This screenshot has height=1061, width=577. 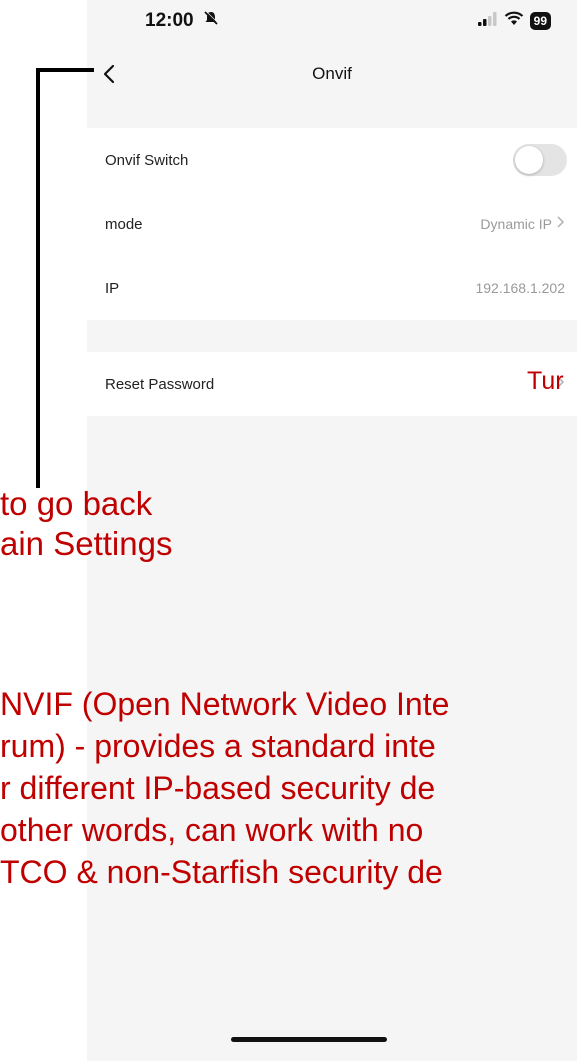 I want to click on nav-bar: Onvif, so click(x=332, y=74).